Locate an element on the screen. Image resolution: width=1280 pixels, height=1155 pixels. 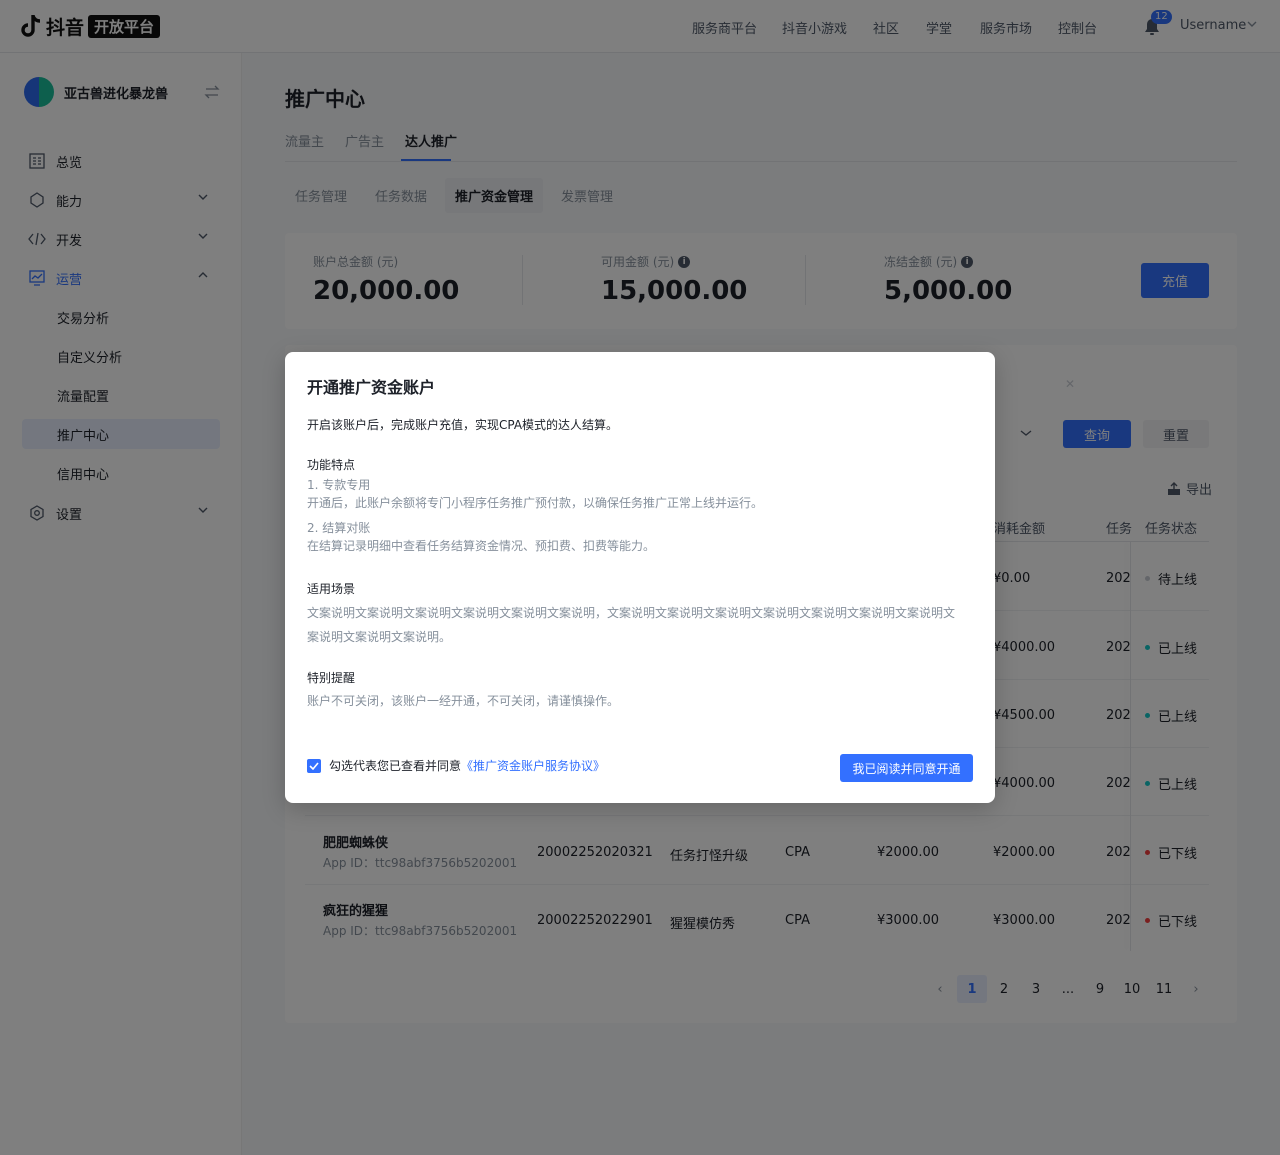
agree-checkbox is located at coordinates (314, 765).